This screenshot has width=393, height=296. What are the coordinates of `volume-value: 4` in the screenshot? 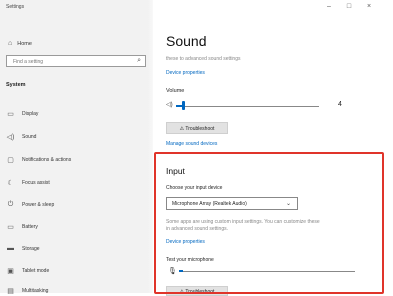 It's located at (340, 104).